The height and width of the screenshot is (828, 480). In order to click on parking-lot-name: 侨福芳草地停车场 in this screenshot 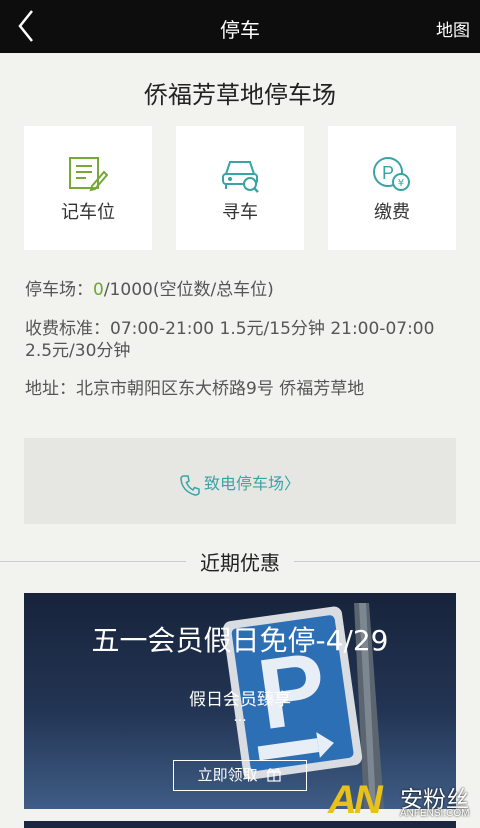, I will do `click(240, 95)`.